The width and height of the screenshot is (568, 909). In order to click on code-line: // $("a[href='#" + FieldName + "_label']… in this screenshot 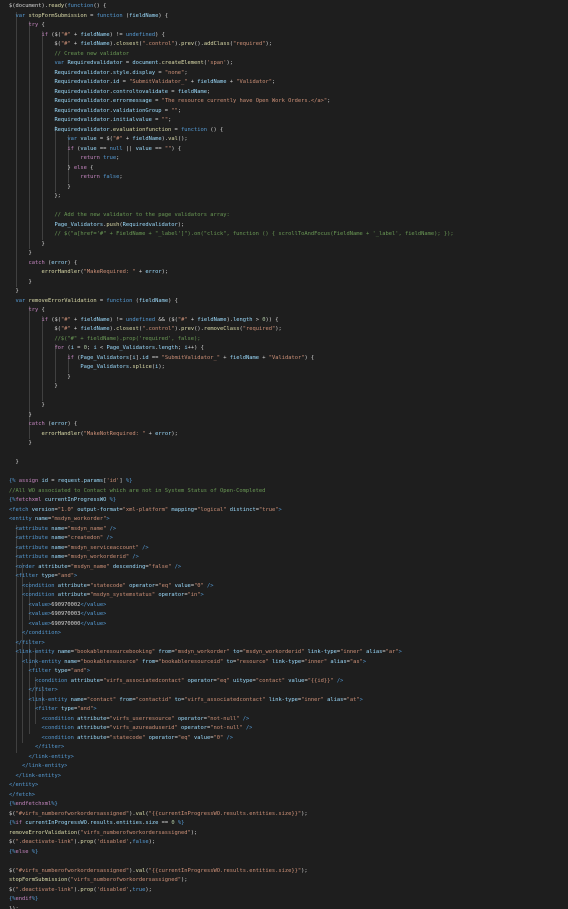, I will do `click(231, 235)`.